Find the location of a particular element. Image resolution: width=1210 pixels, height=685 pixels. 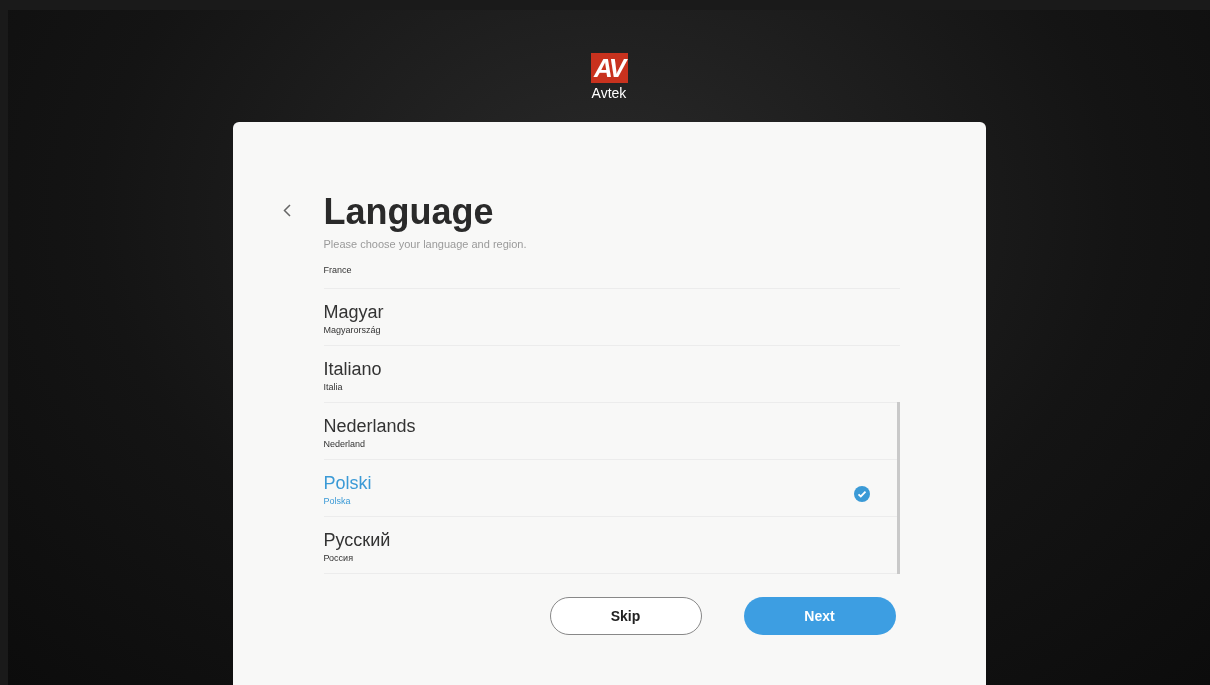

region-name: France is located at coordinates (337, 270).